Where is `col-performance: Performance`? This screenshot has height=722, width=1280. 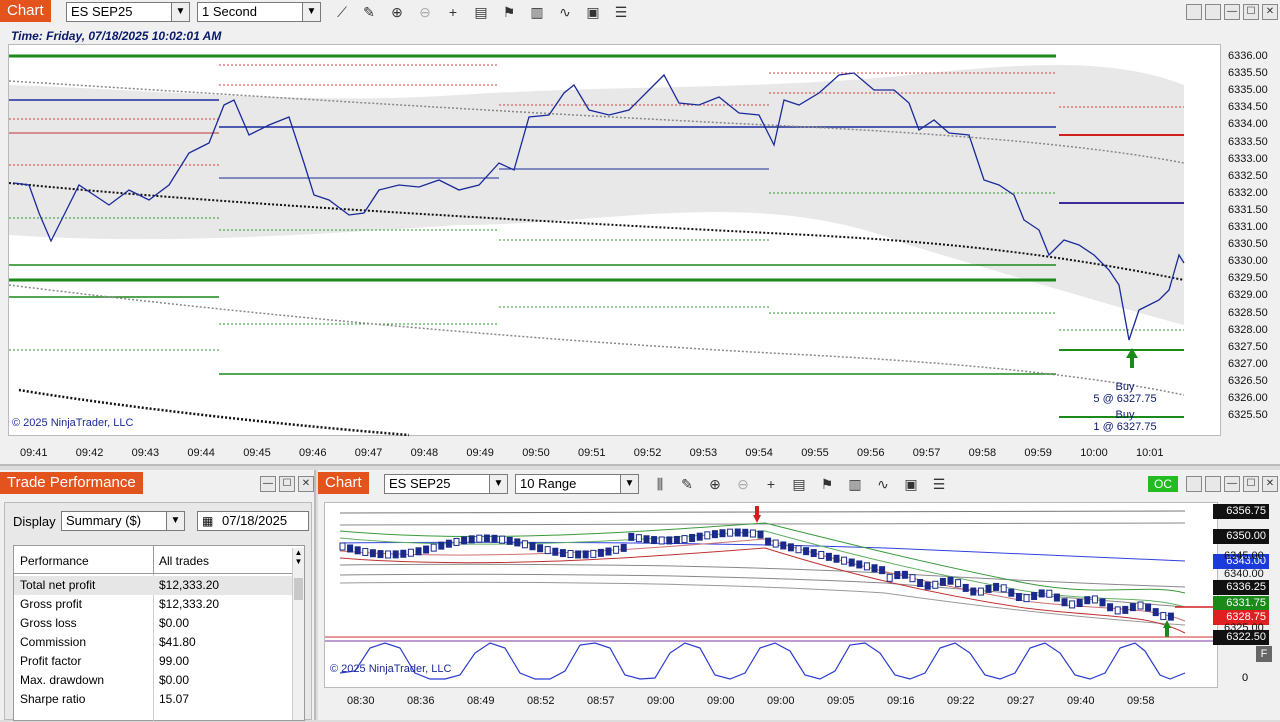 col-performance: Performance is located at coordinates (54, 561).